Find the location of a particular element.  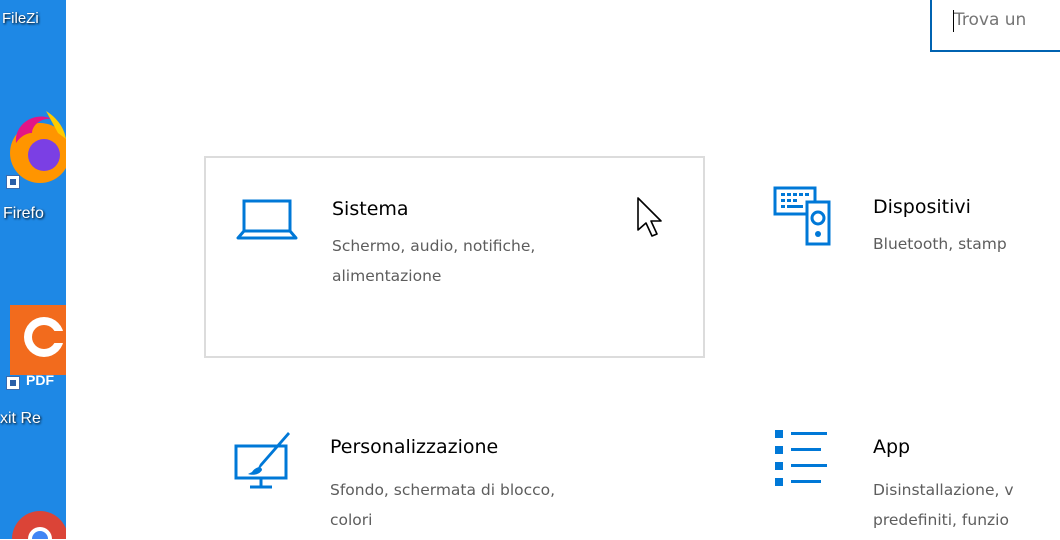

devices-icon is located at coordinates (802, 216).